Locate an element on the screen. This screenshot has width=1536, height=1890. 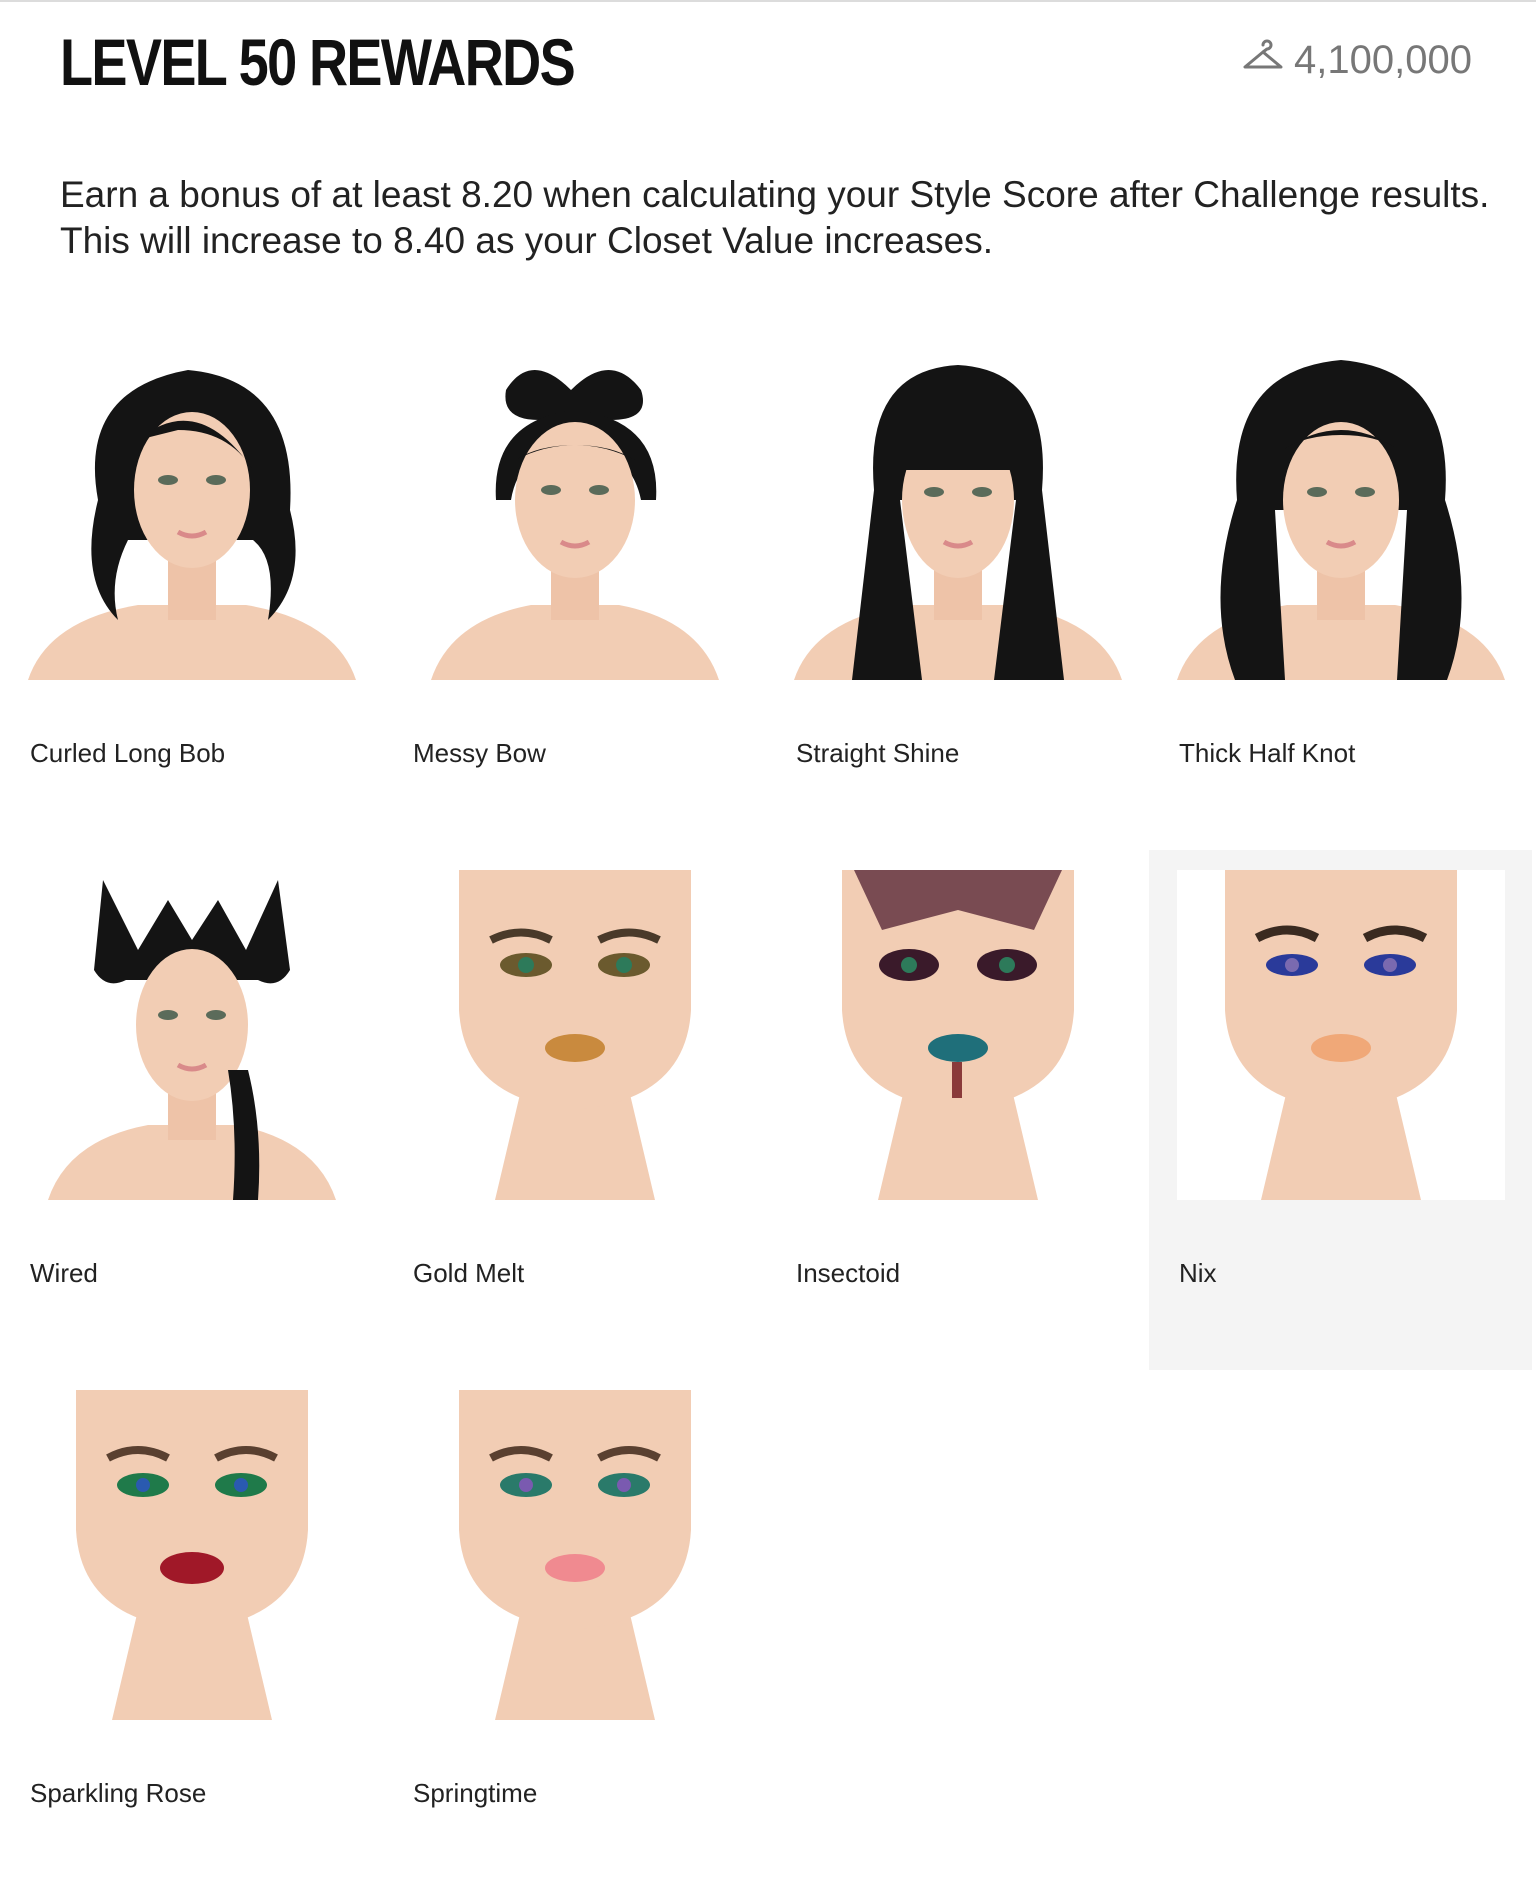
reward-item-straight-shine: Straight Shine is located at coordinates (957, 590).